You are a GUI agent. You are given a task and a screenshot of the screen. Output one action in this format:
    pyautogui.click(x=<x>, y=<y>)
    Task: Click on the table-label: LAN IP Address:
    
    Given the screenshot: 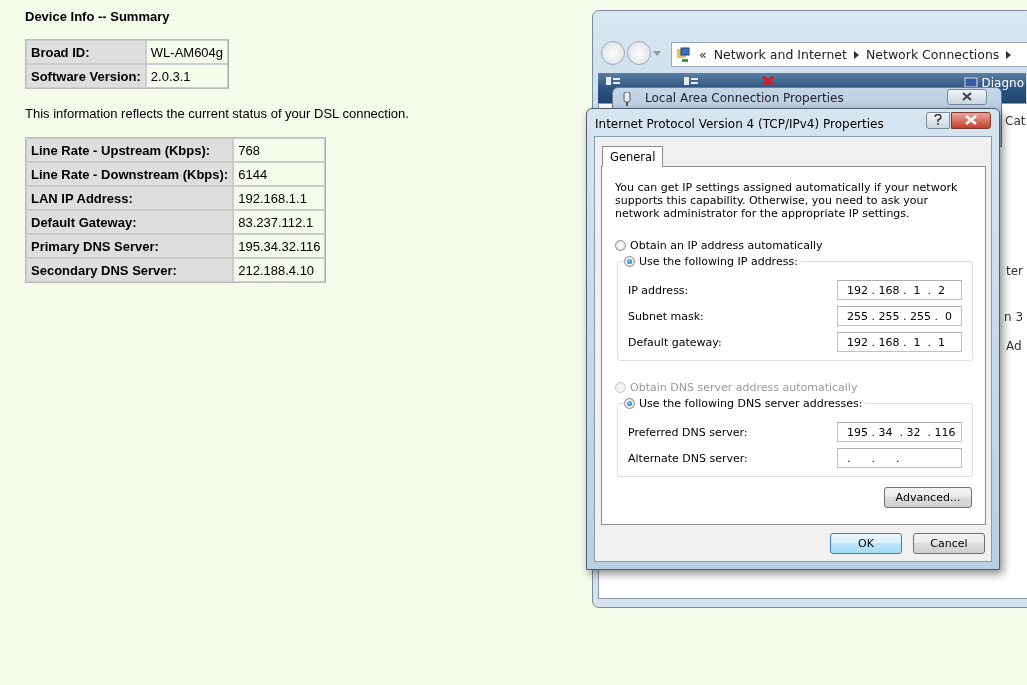 What is the action you would take?
    pyautogui.click(x=130, y=198)
    